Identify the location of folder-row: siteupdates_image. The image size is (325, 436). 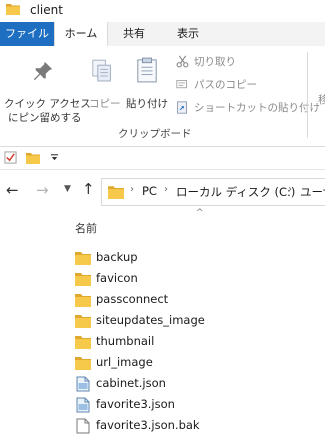
(200, 321).